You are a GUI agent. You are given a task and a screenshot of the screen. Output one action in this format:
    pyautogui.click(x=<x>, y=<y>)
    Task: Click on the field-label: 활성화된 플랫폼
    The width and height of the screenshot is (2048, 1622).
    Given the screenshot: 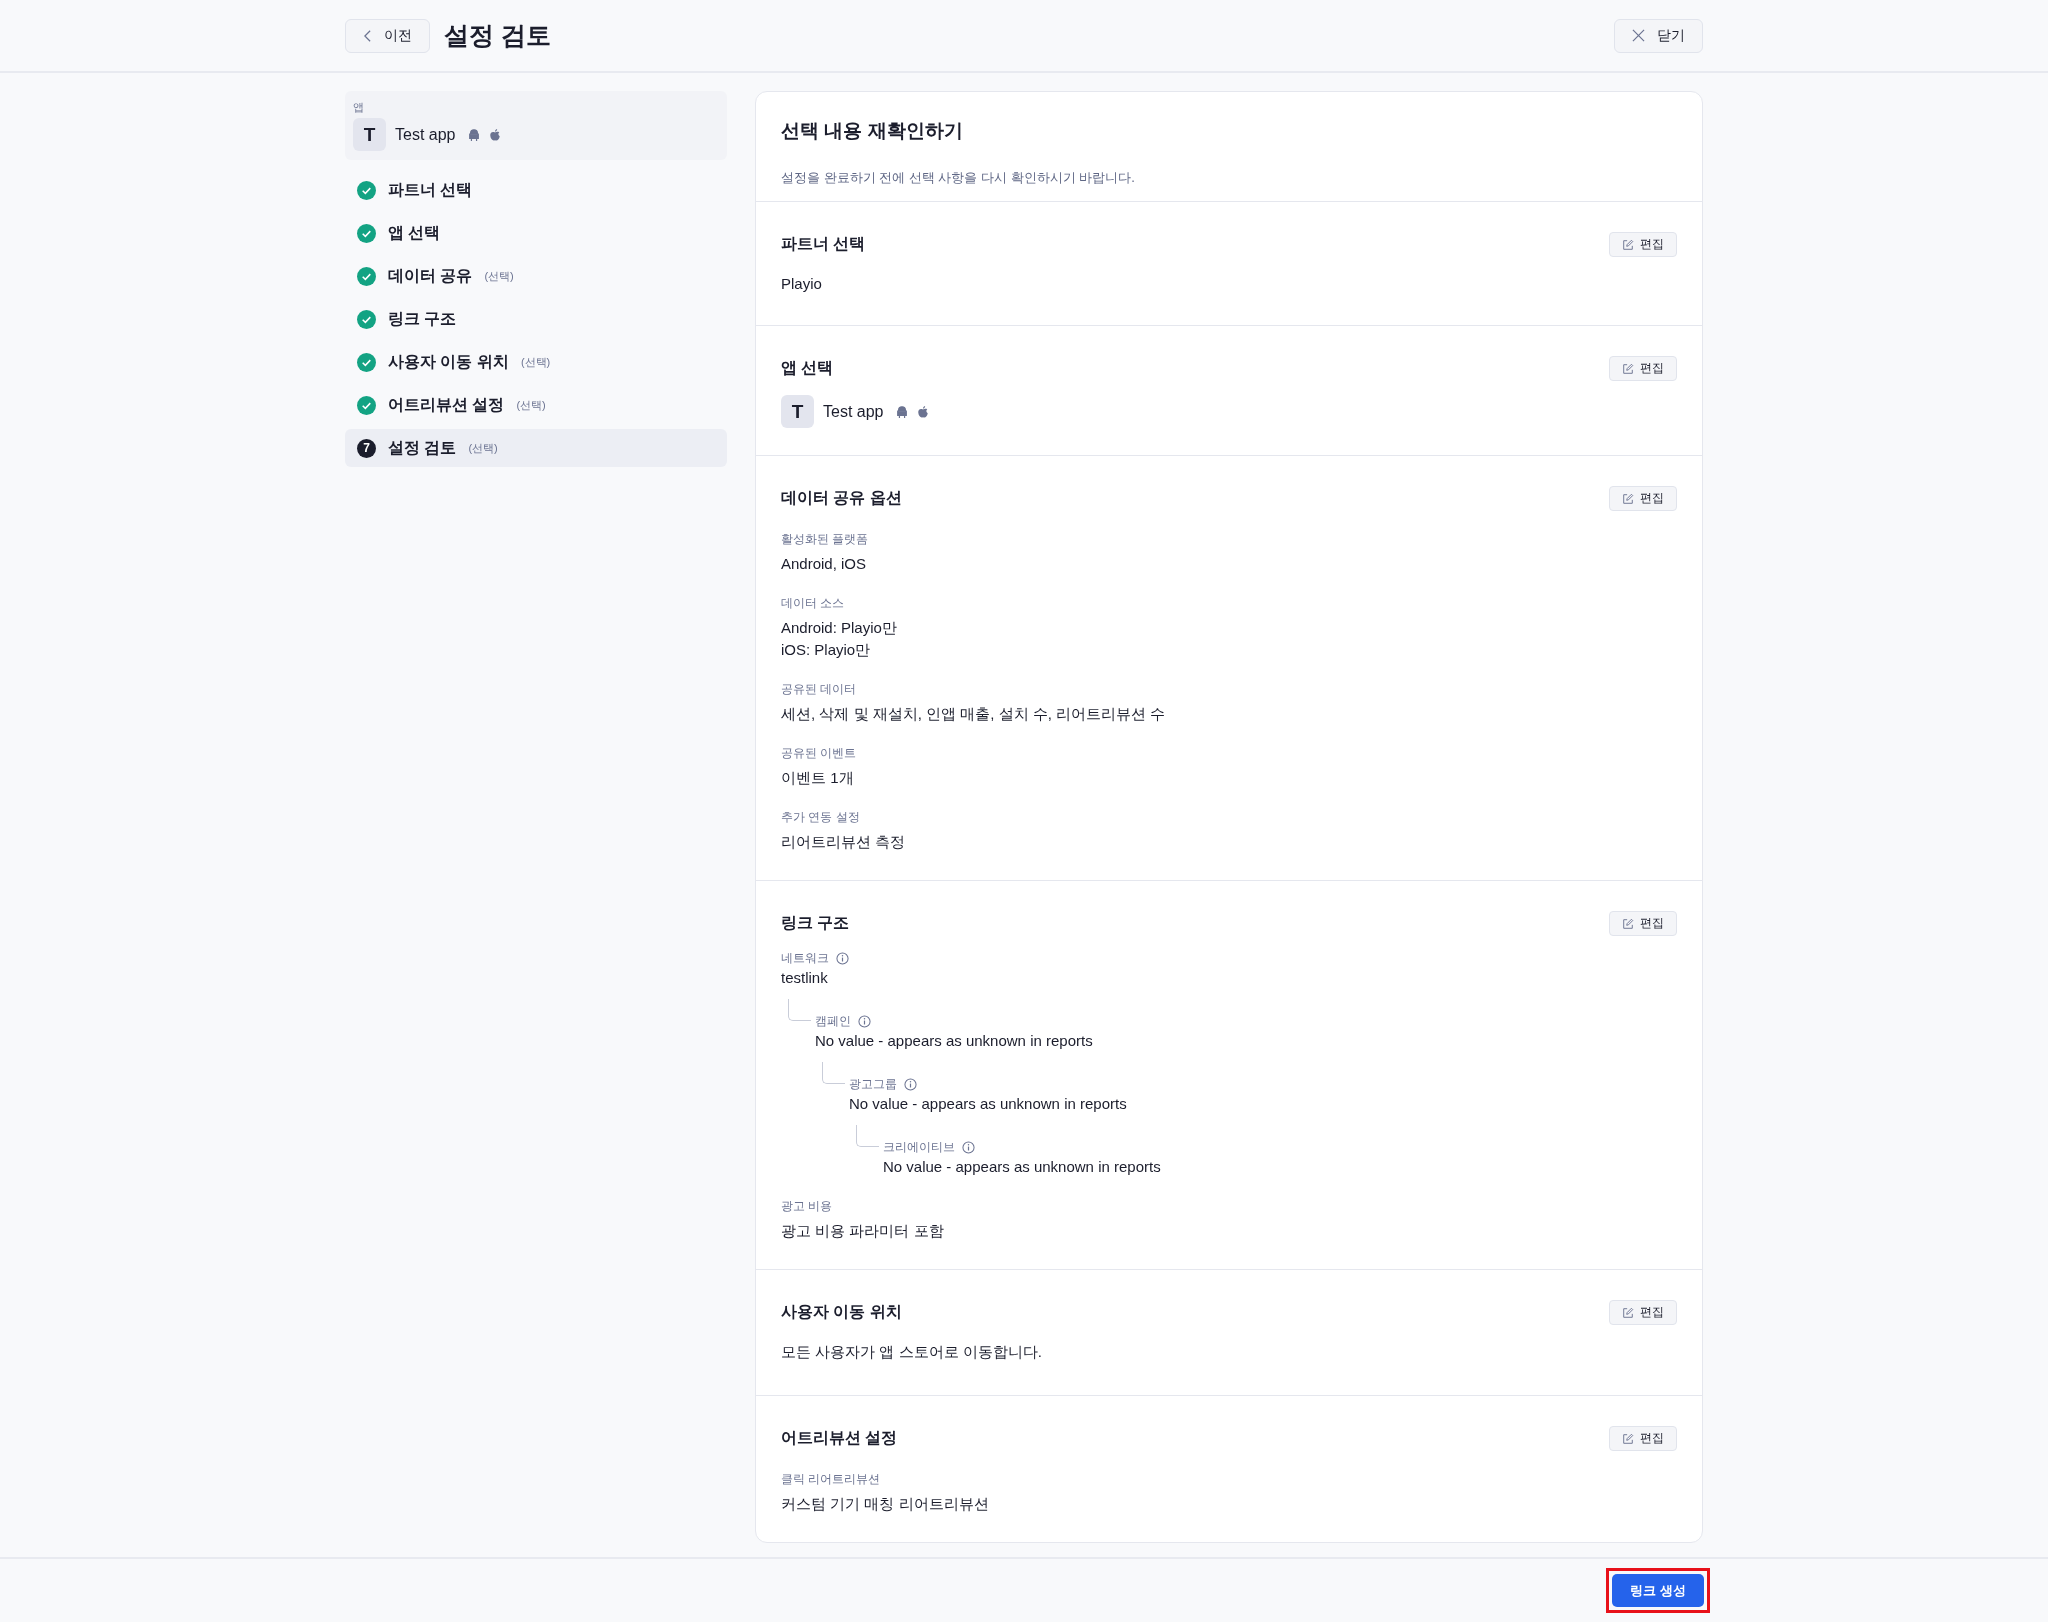 What is the action you would take?
    pyautogui.click(x=825, y=539)
    